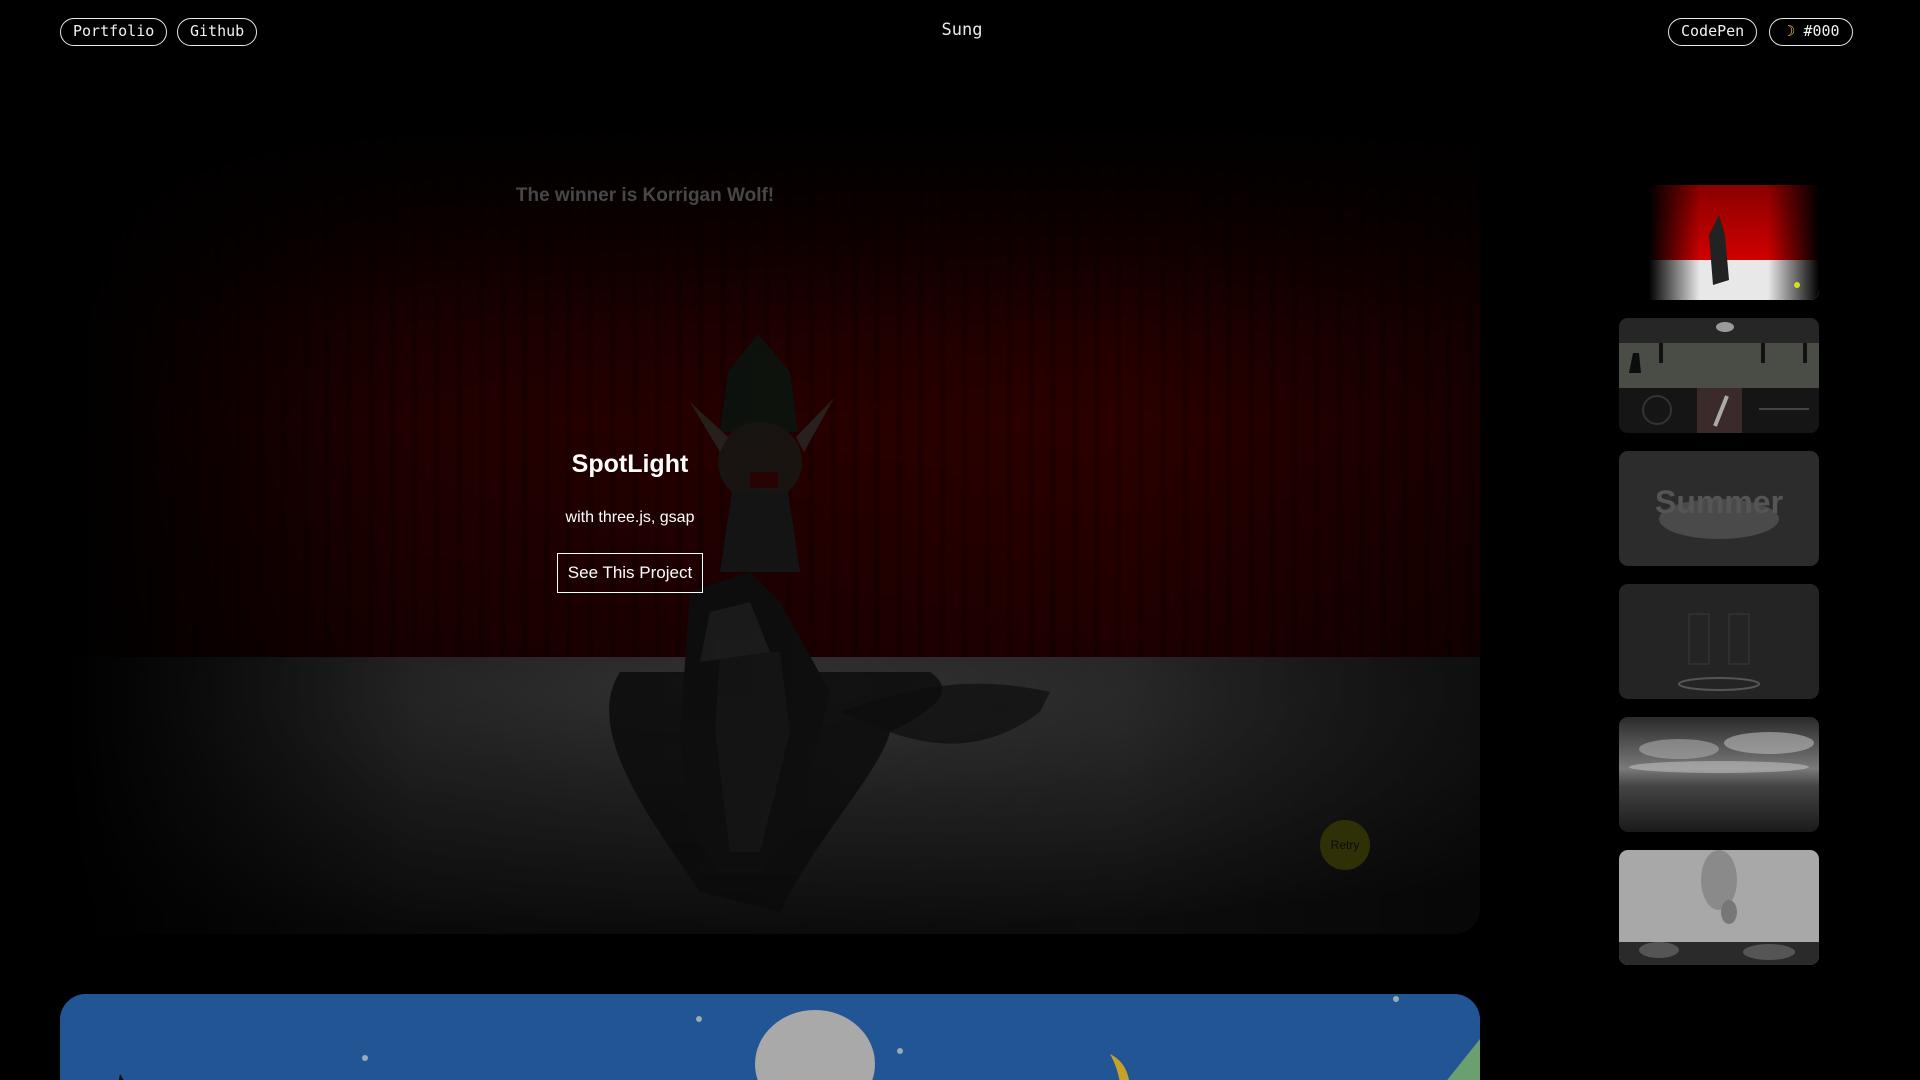  What do you see at coordinates (630, 464) in the screenshot?
I see `project-title: SpotLight` at bounding box center [630, 464].